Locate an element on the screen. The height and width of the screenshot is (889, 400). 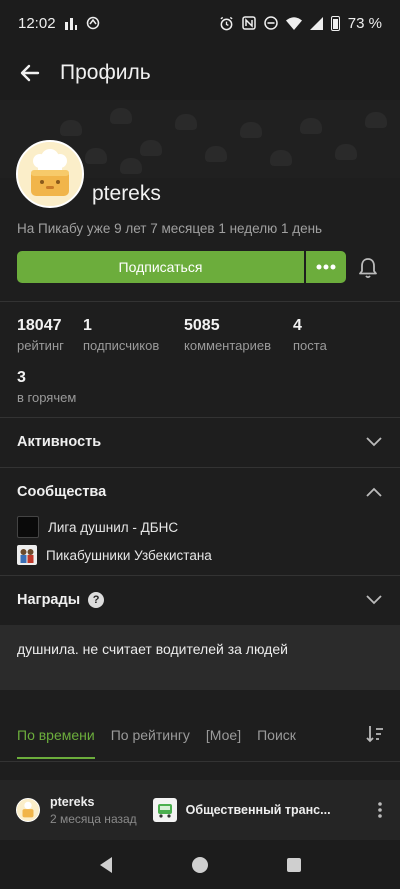
stat-posts: 4 поста is located at coordinates (310, 335).